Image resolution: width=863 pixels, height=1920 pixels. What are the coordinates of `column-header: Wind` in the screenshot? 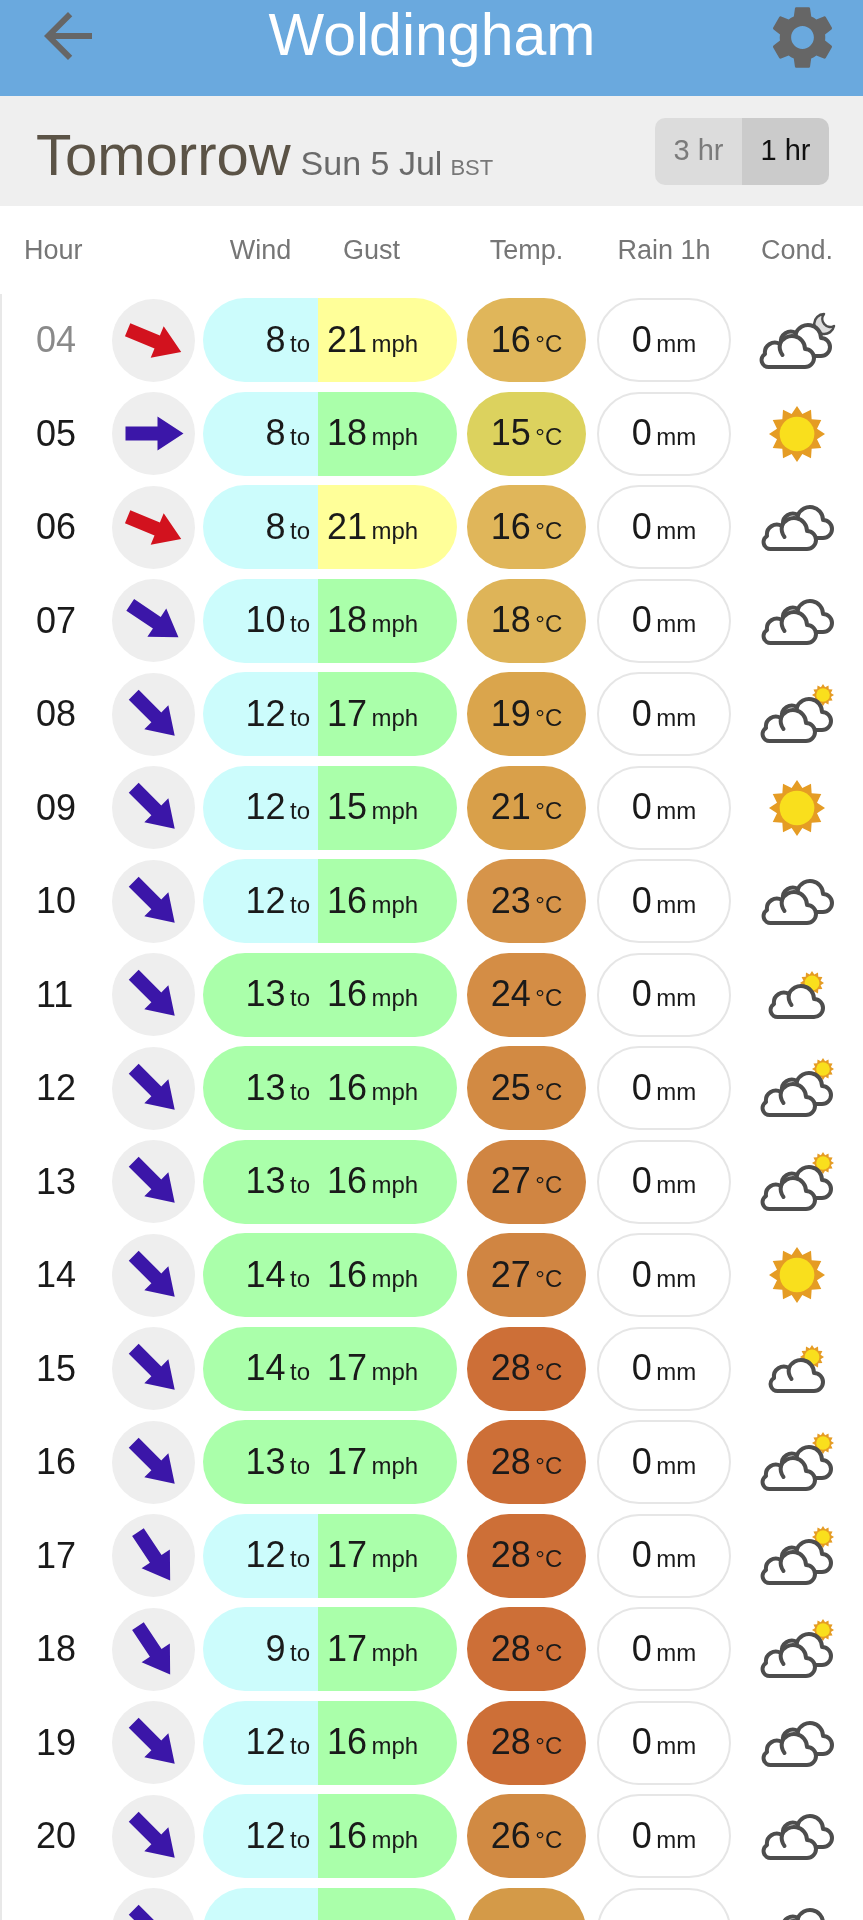 It's located at (260, 249).